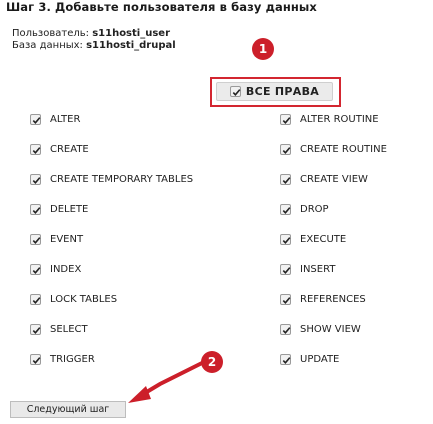 The width and height of the screenshot is (433, 424). I want to click on arrow-head-icon, so click(139, 394).